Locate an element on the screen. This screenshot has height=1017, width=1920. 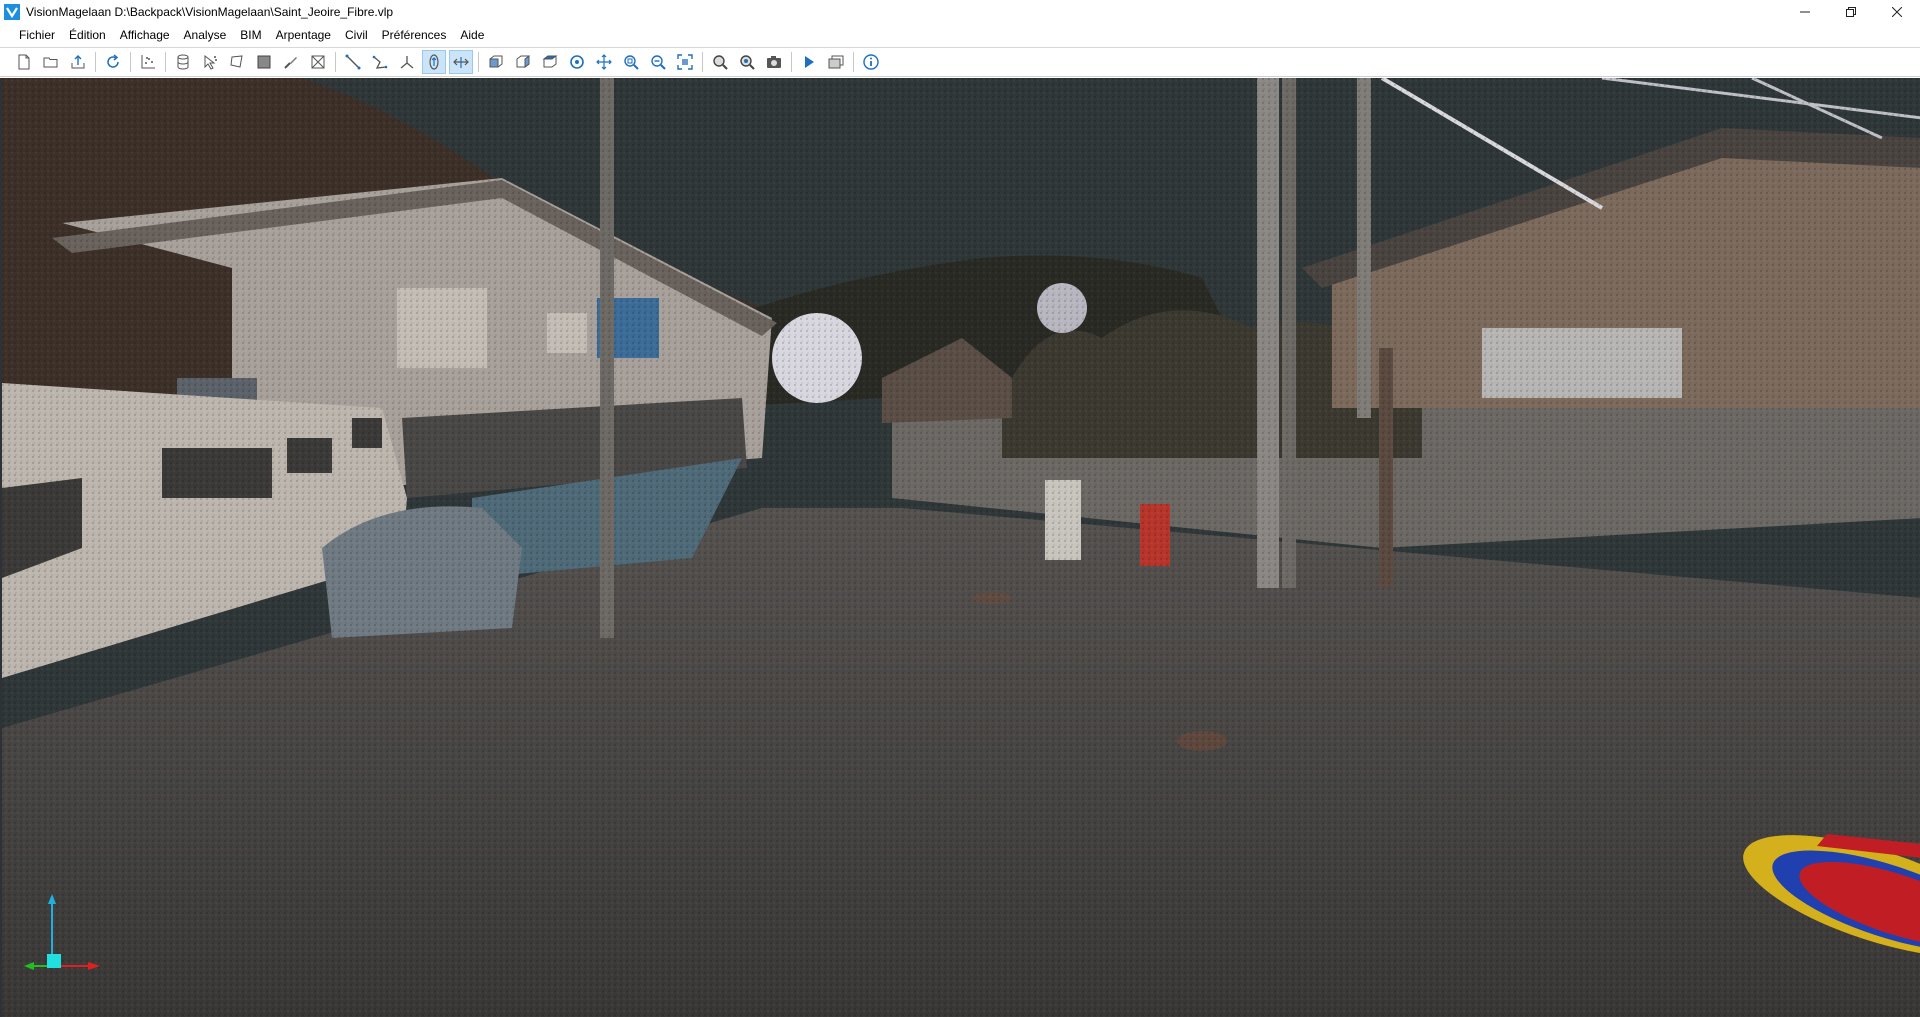
view-side-icon is located at coordinates (523, 61).